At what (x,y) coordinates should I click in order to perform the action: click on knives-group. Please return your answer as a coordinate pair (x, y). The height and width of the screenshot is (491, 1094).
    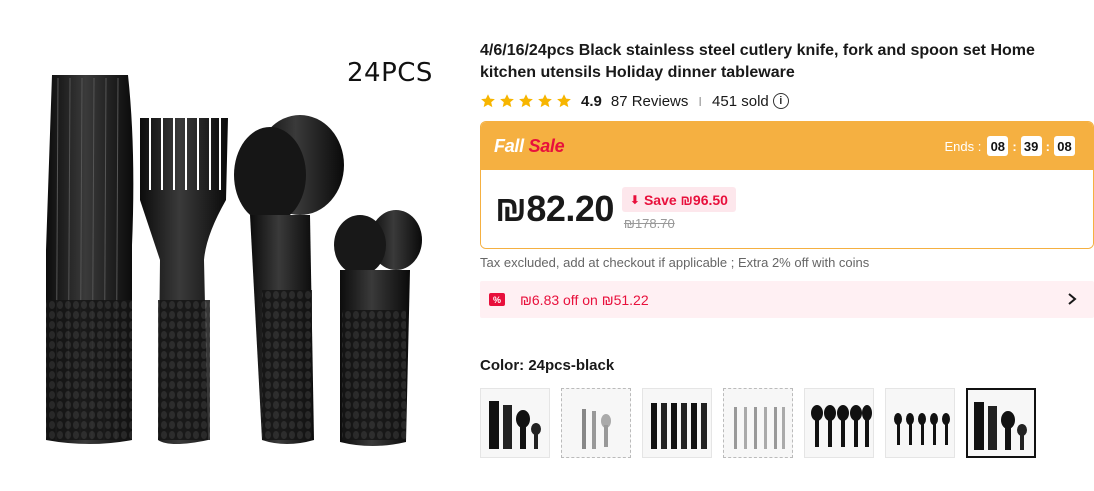
    Looking at the image, I should click on (90, 259).